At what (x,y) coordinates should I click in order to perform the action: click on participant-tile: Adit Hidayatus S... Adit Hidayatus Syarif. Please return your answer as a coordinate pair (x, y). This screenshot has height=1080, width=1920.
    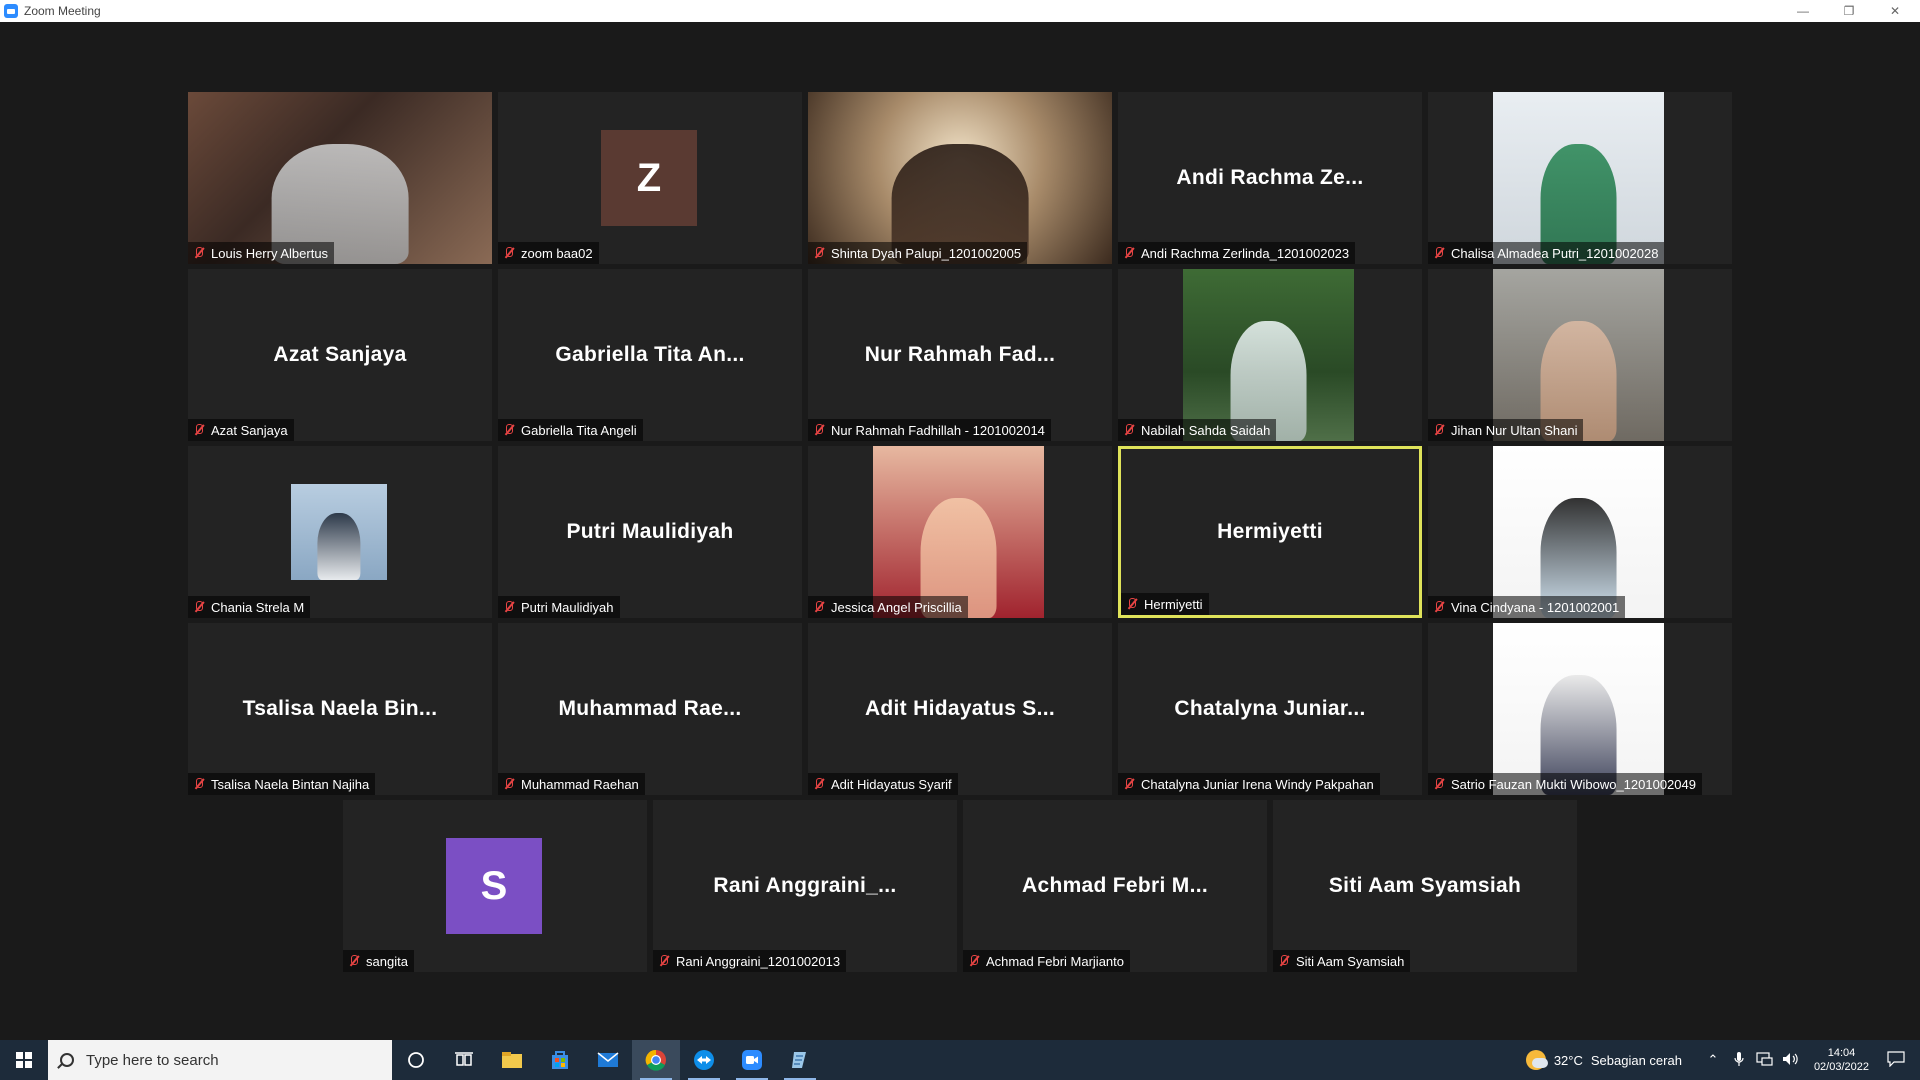
    Looking at the image, I should click on (960, 709).